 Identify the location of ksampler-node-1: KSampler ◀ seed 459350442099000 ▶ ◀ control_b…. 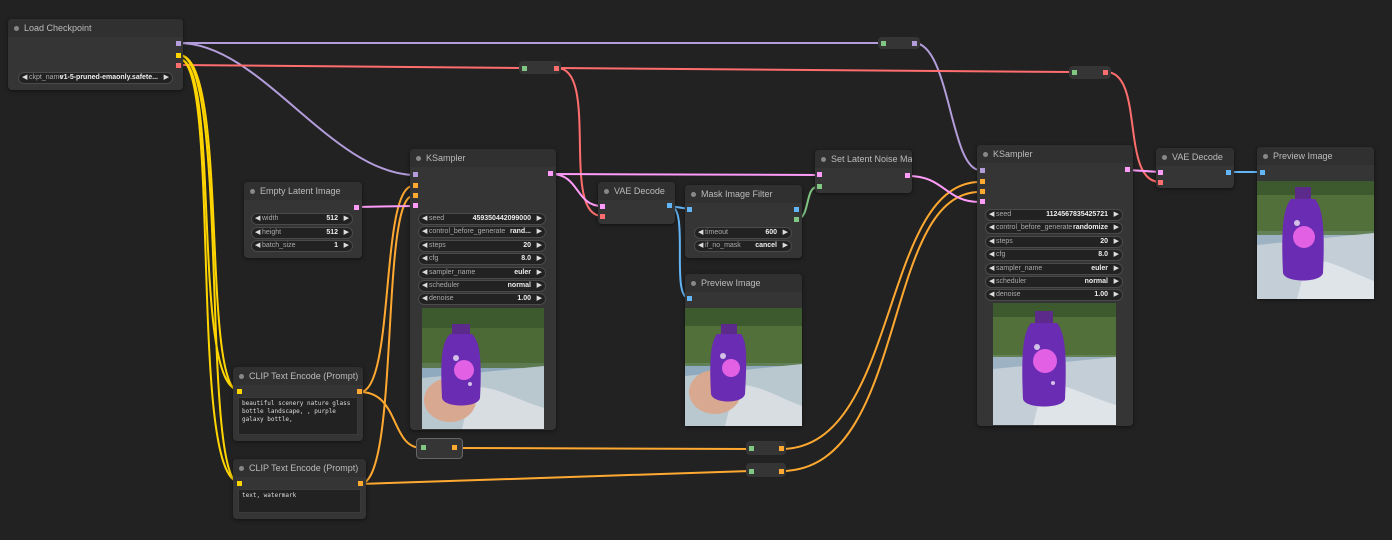
(483, 289).